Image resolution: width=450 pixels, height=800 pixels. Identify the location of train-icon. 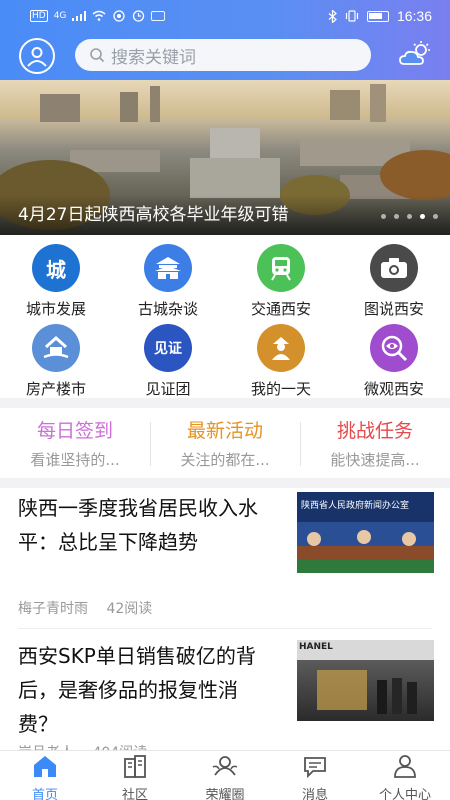
(281, 268).